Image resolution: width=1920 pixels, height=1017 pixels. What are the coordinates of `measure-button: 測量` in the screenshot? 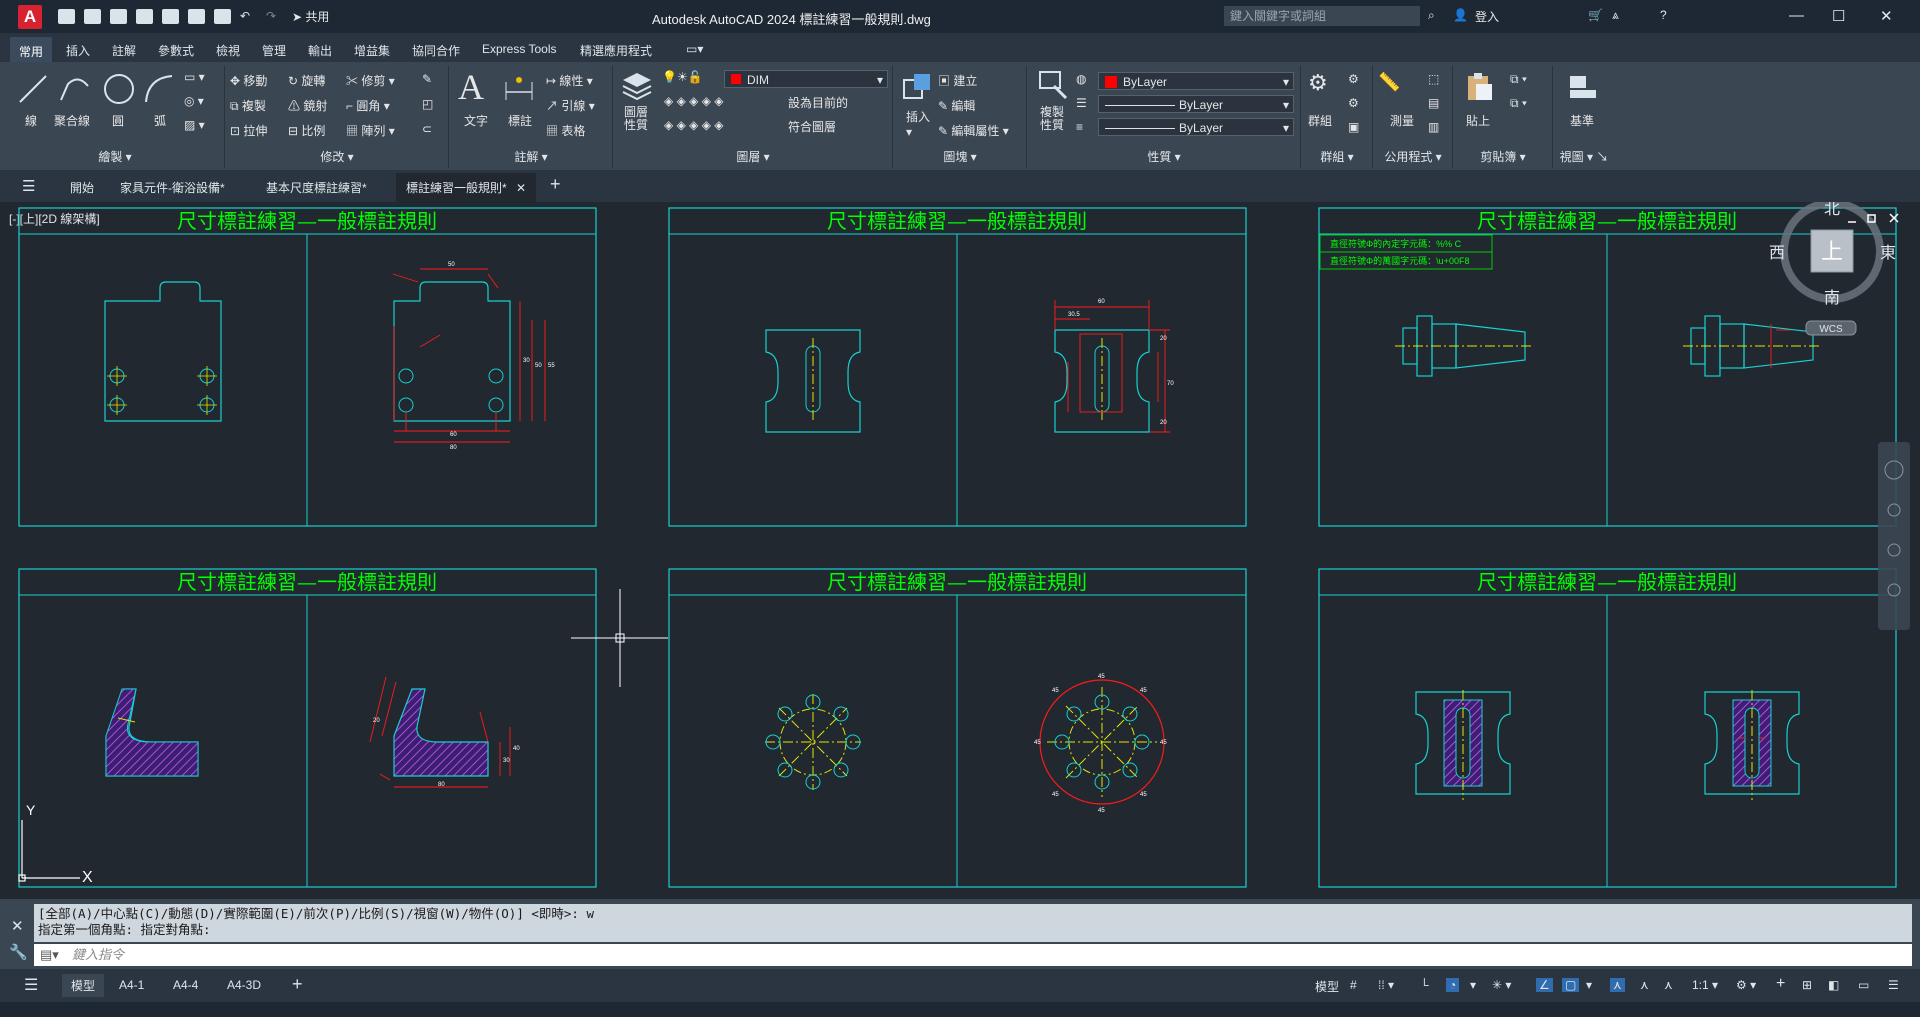 It's located at (1402, 120).